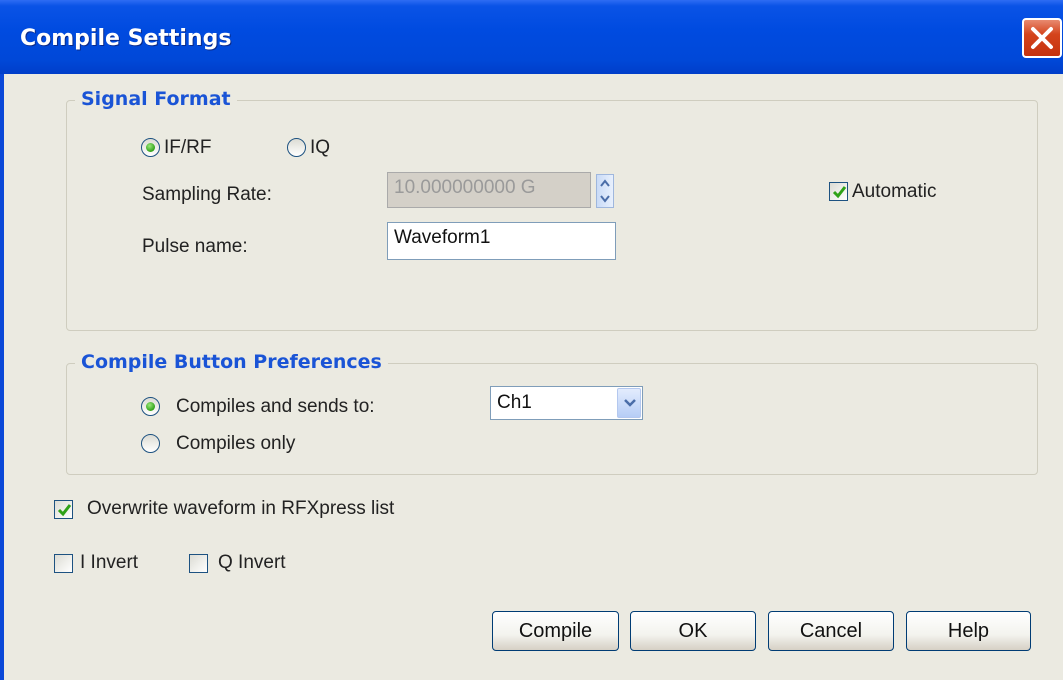  I want to click on if-rf-radio, so click(150, 147).